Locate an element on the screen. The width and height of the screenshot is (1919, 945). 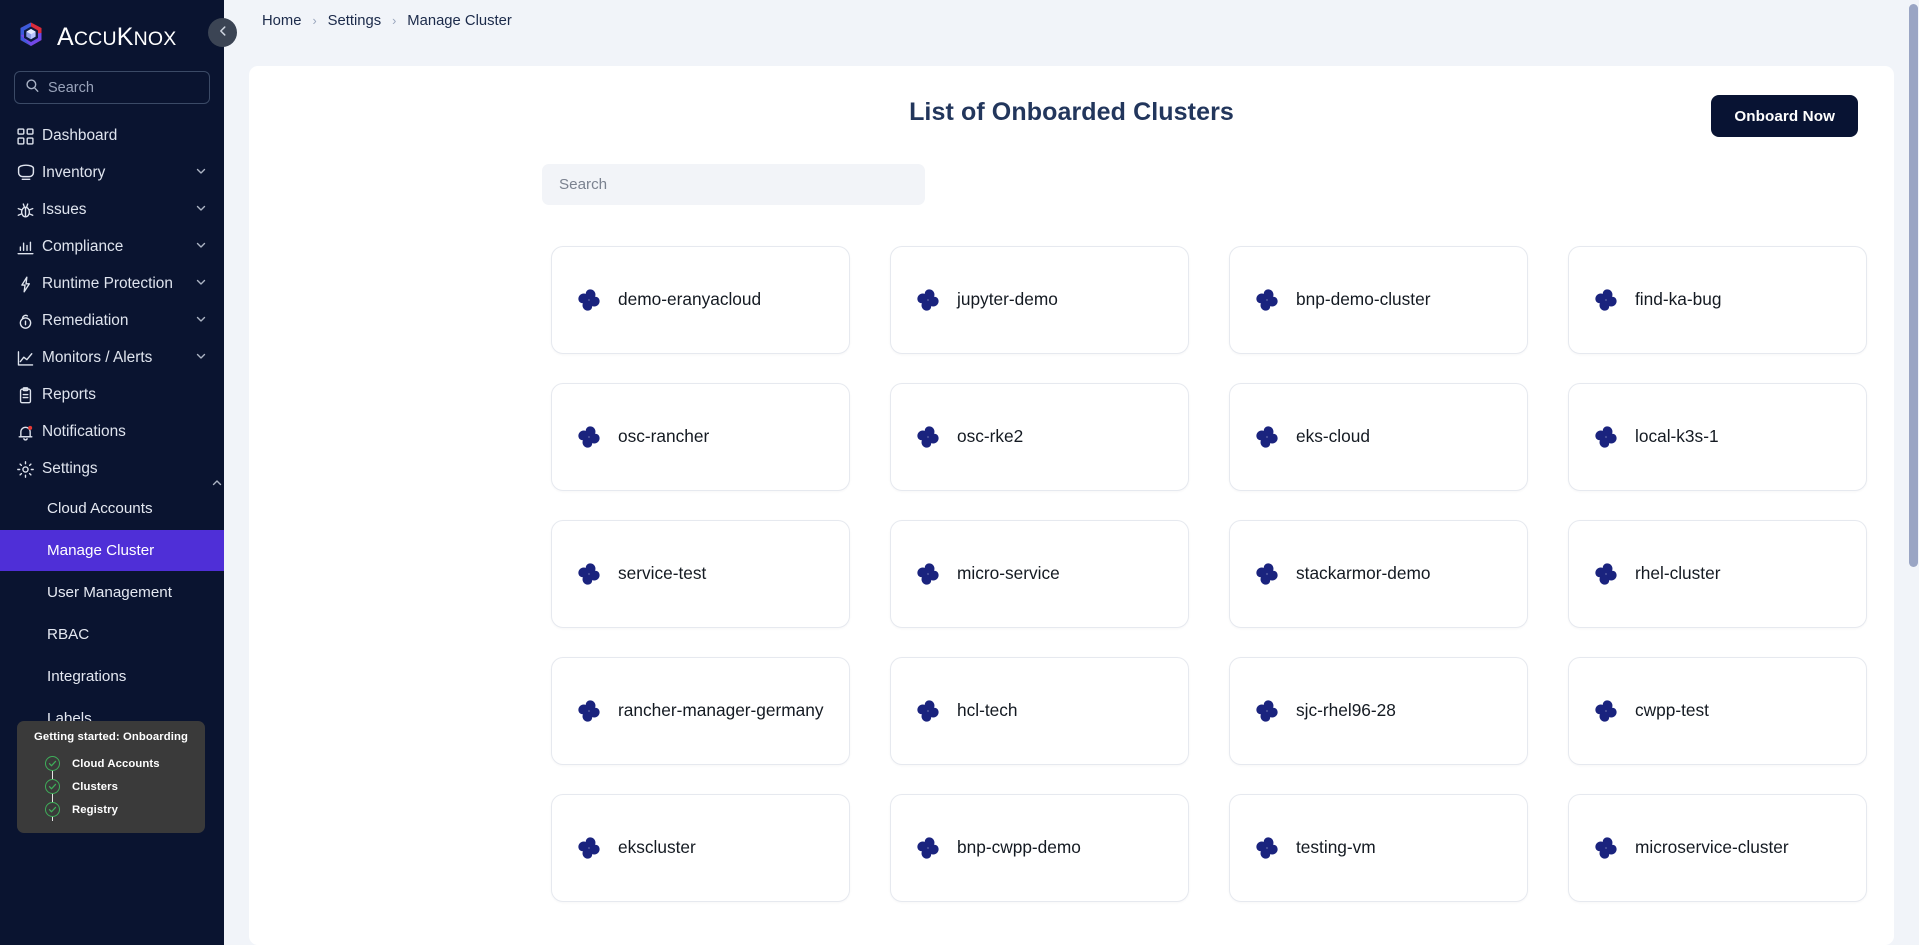
cluster-name: osc-rancher is located at coordinates (664, 436).